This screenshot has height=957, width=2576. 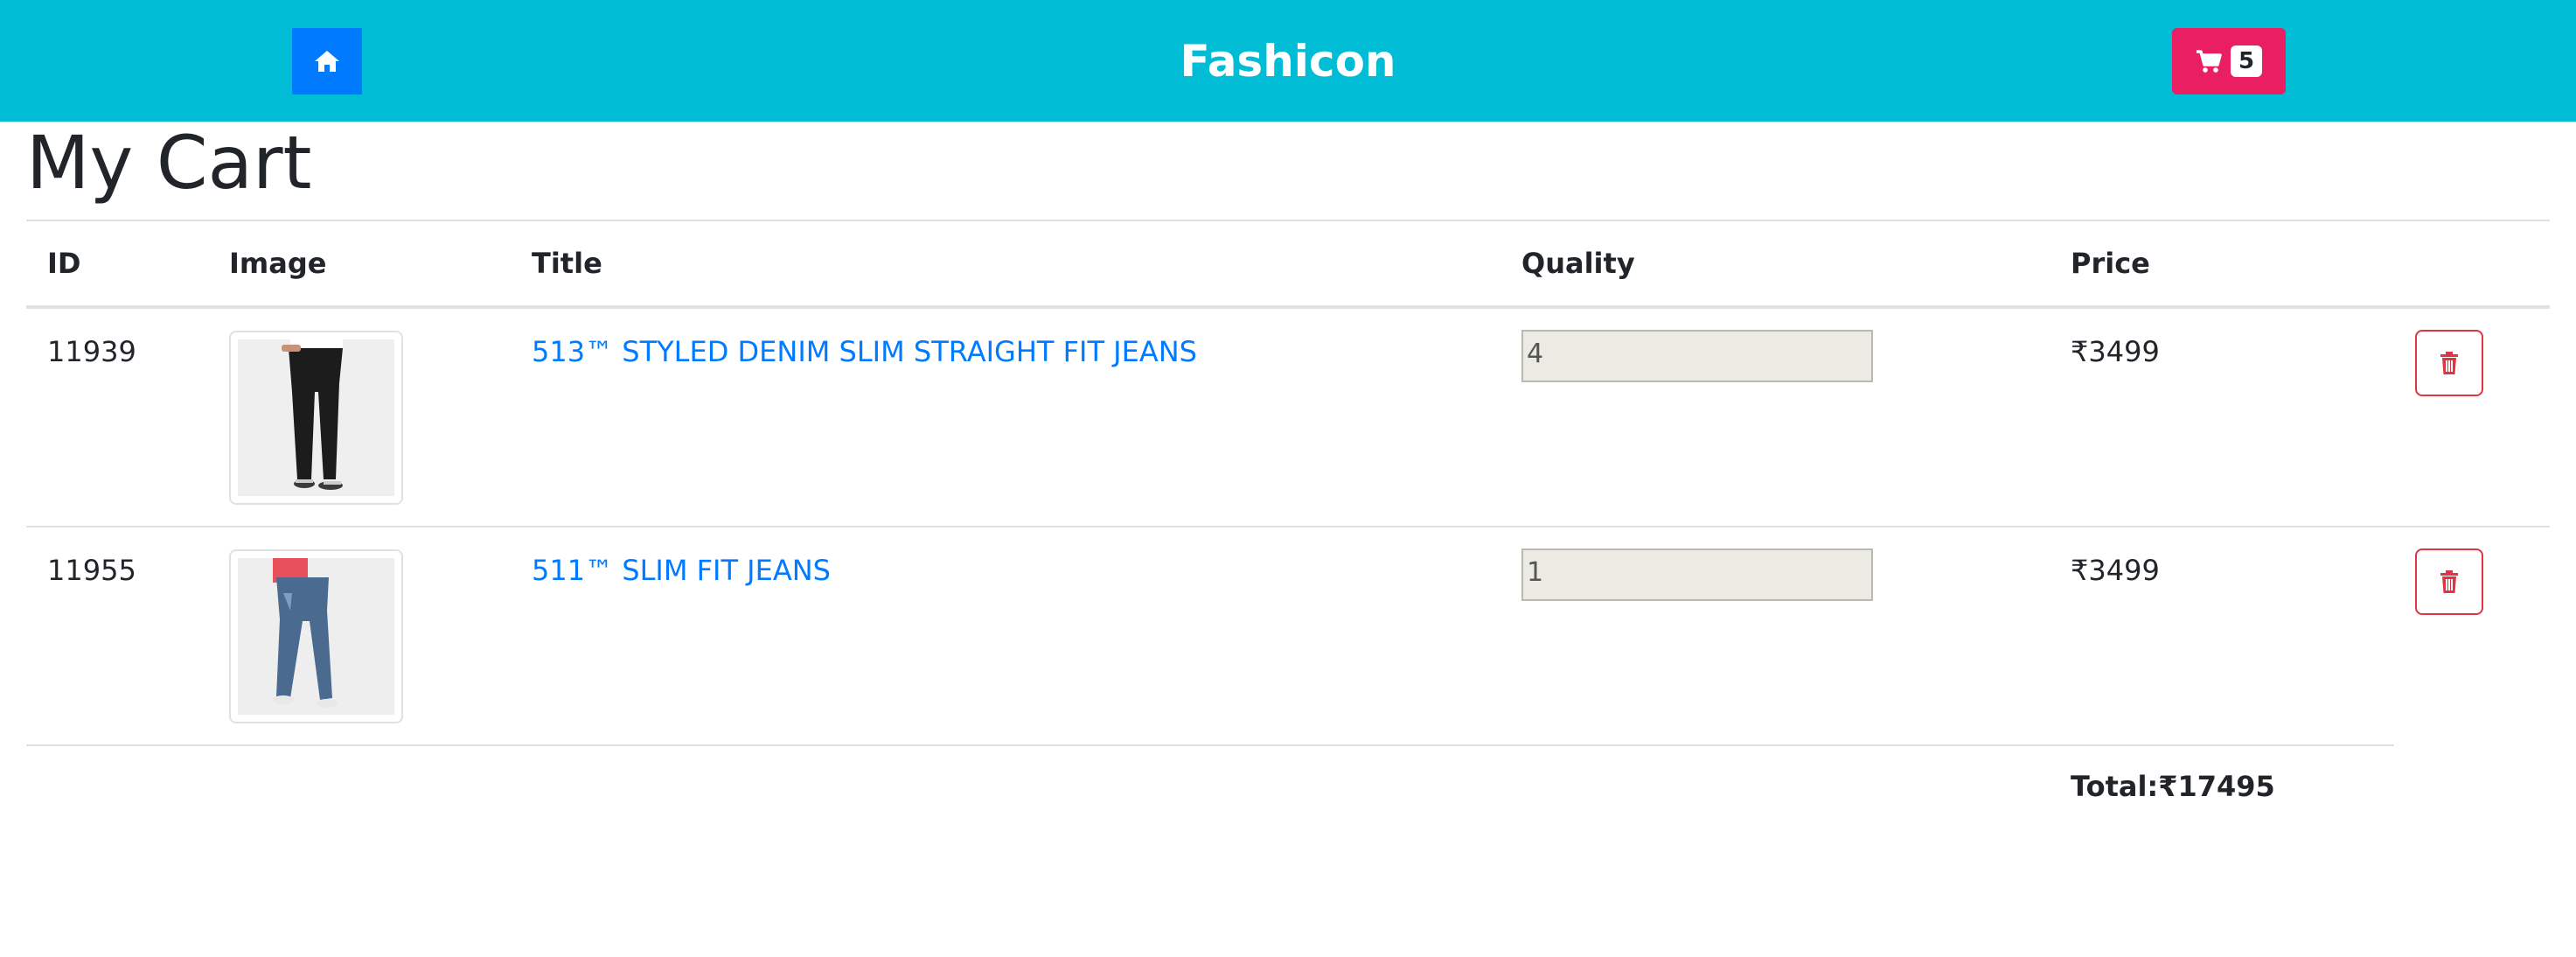 What do you see at coordinates (2173, 786) in the screenshot?
I see `cart-total: Total:₹17495` at bounding box center [2173, 786].